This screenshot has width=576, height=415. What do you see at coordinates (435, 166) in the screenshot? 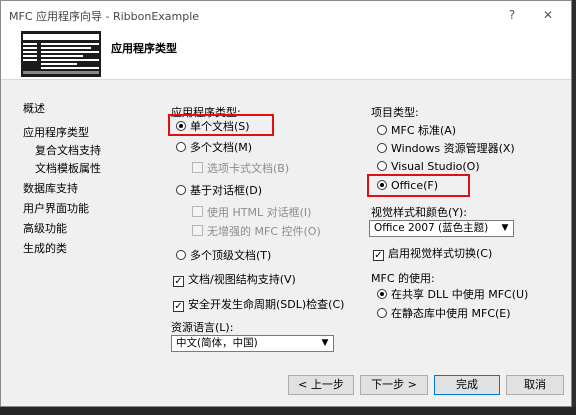
I see `visual-studio-label: Visual Studio(O)` at bounding box center [435, 166].